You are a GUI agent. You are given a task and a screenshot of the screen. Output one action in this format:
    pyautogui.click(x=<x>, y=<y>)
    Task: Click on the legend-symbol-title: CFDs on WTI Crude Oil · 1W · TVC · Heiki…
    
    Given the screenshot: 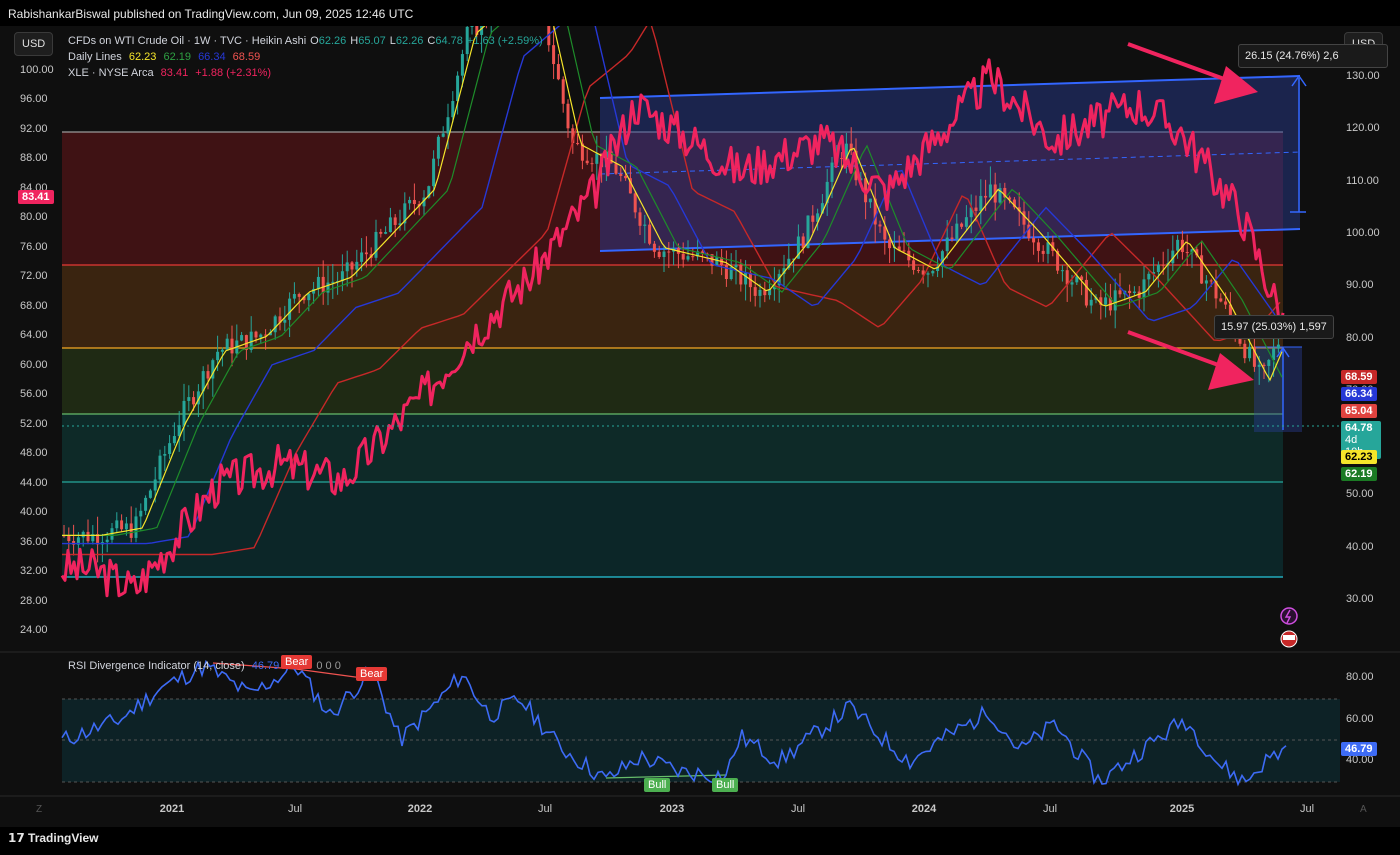 What is the action you would take?
    pyautogui.click(x=187, y=41)
    